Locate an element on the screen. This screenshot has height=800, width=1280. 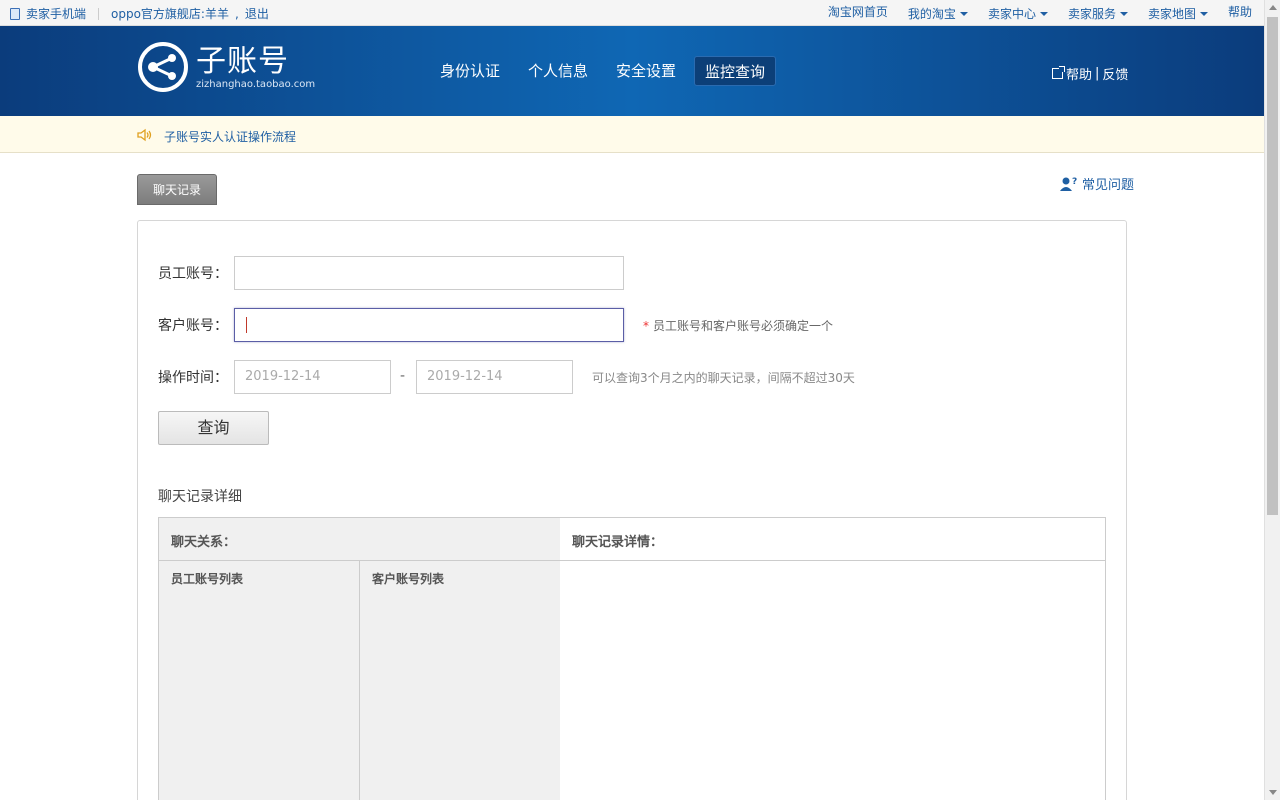
employee-account-label: 员工账号： is located at coordinates (193, 274).